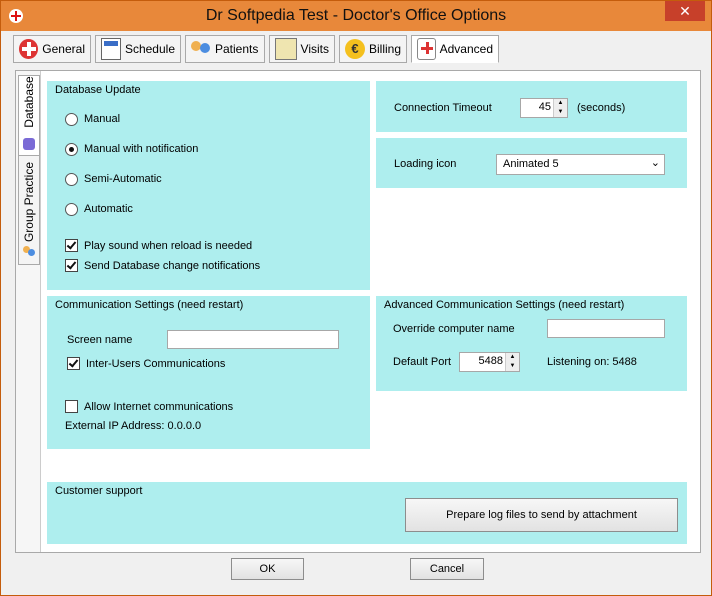 This screenshot has height=596, width=712. What do you see at coordinates (168, 246) in the screenshot?
I see `play-sound-label: Play sound when reload is needed` at bounding box center [168, 246].